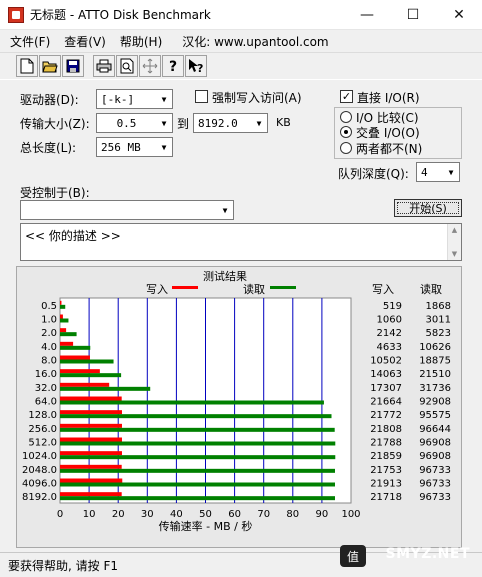 Image resolution: width=482 pixels, height=577 pixels. What do you see at coordinates (386, 484) in the screenshot?
I see `write-value-label: 21913` at bounding box center [386, 484].